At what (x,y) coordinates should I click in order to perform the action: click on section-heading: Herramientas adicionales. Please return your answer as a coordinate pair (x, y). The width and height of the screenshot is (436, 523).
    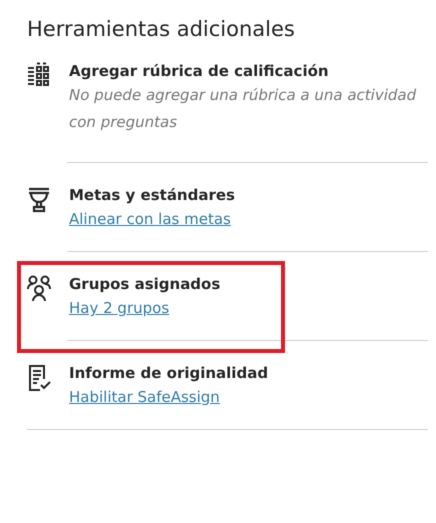
    Looking at the image, I should click on (161, 29).